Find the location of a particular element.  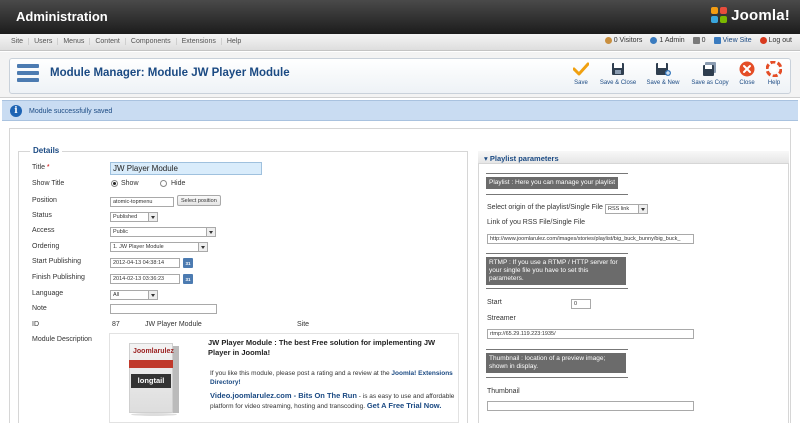

floppy-plus-icon is located at coordinates (663, 69).